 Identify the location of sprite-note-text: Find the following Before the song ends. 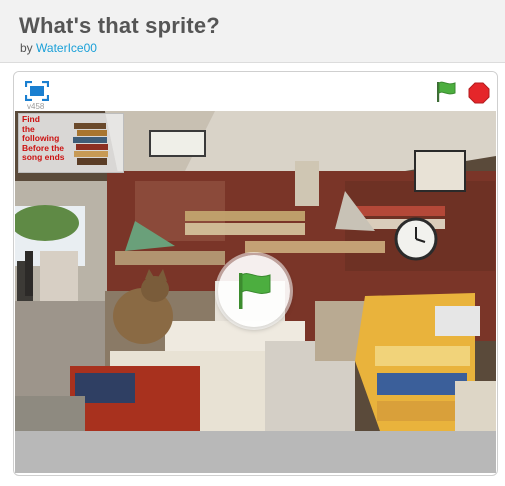
(48, 138).